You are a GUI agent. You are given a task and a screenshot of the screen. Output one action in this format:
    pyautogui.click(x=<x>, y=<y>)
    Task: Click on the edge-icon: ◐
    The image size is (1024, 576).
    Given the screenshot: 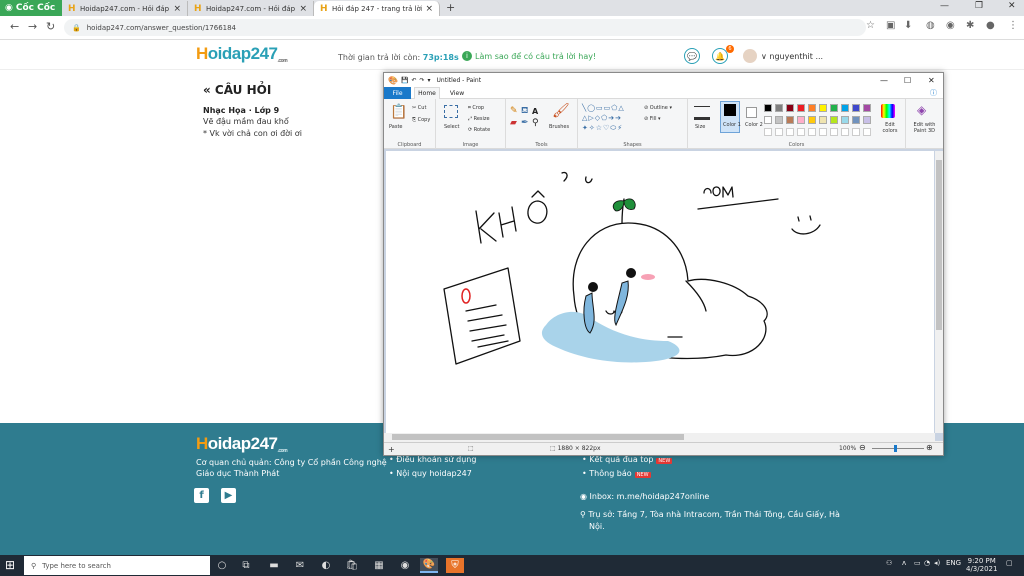 What is the action you would take?
    pyautogui.click(x=326, y=565)
    